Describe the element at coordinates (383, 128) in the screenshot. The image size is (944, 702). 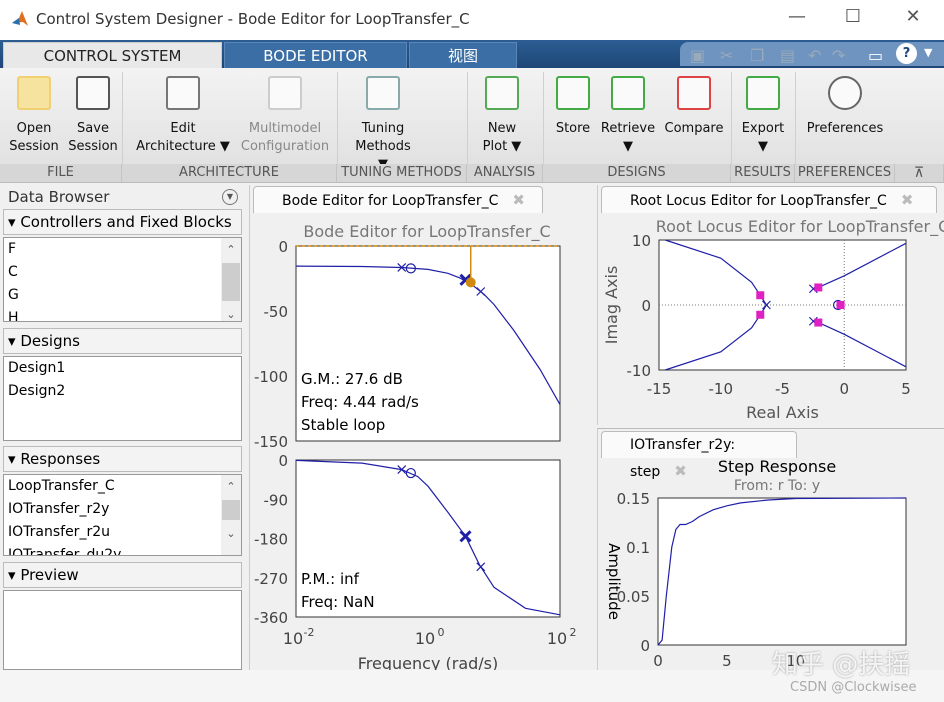
I see `button-label: Tuning` at that location.